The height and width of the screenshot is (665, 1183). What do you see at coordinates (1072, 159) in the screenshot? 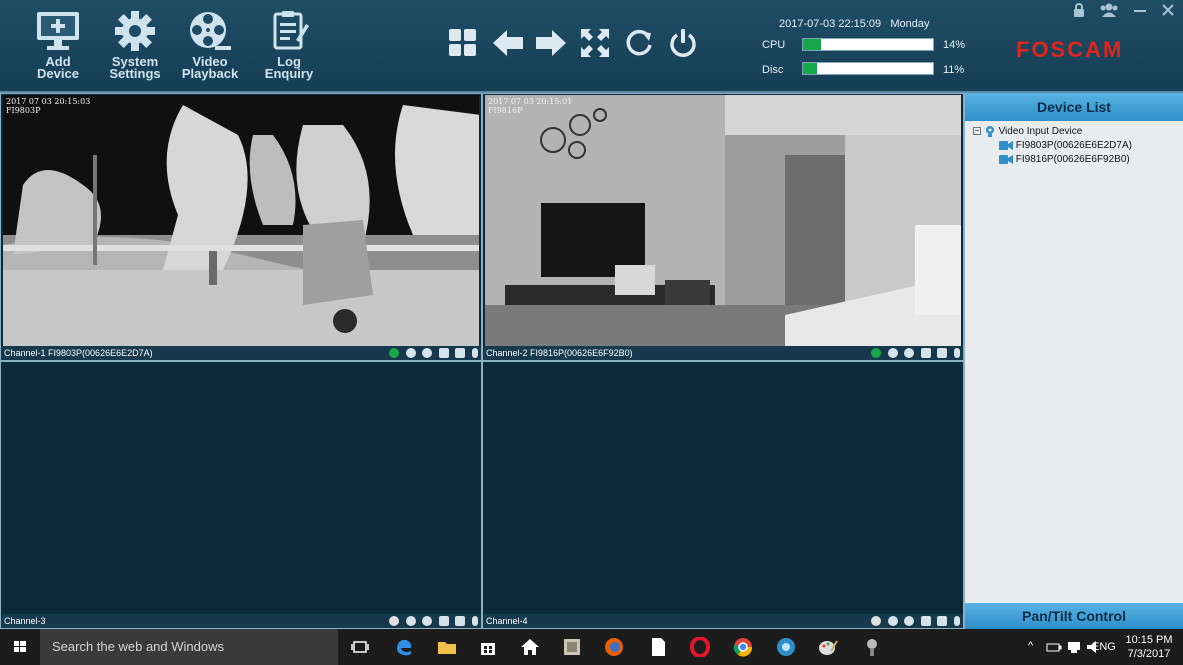
I see `tree-device-2-label: FI9816P(00626E6F92B0)` at bounding box center [1072, 159].